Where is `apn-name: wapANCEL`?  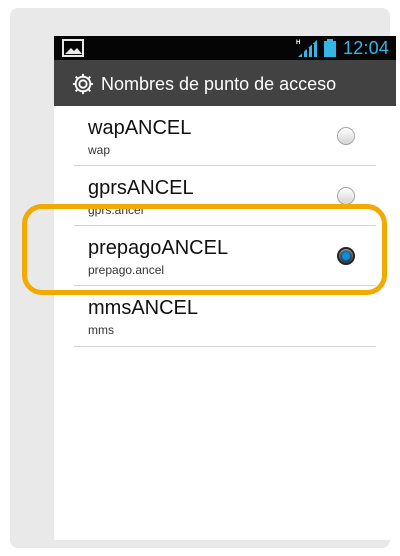 apn-name: wapANCEL is located at coordinates (140, 128).